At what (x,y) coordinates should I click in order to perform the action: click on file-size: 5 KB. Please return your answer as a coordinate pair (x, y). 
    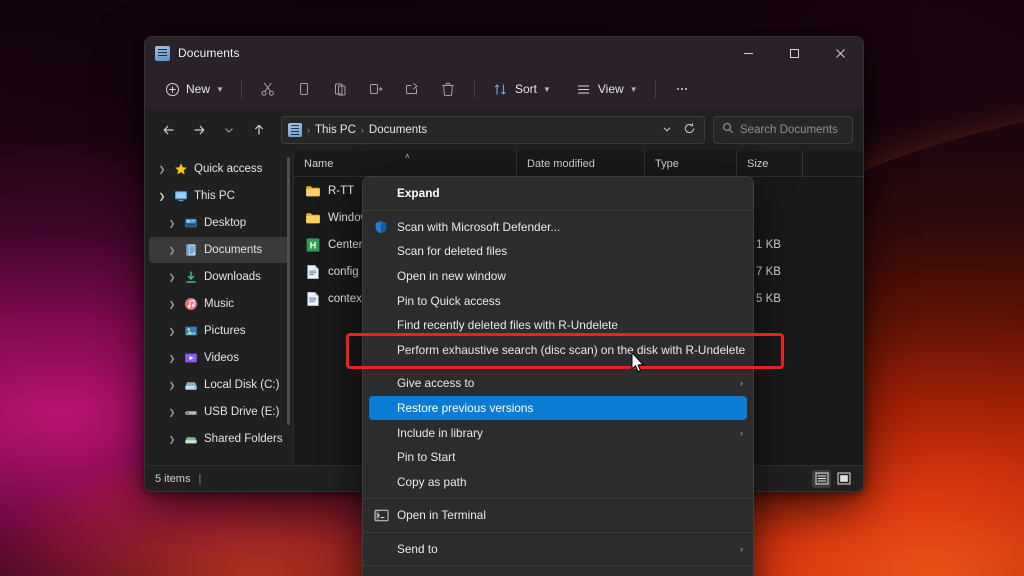
    Looking at the image, I should click on (768, 298).